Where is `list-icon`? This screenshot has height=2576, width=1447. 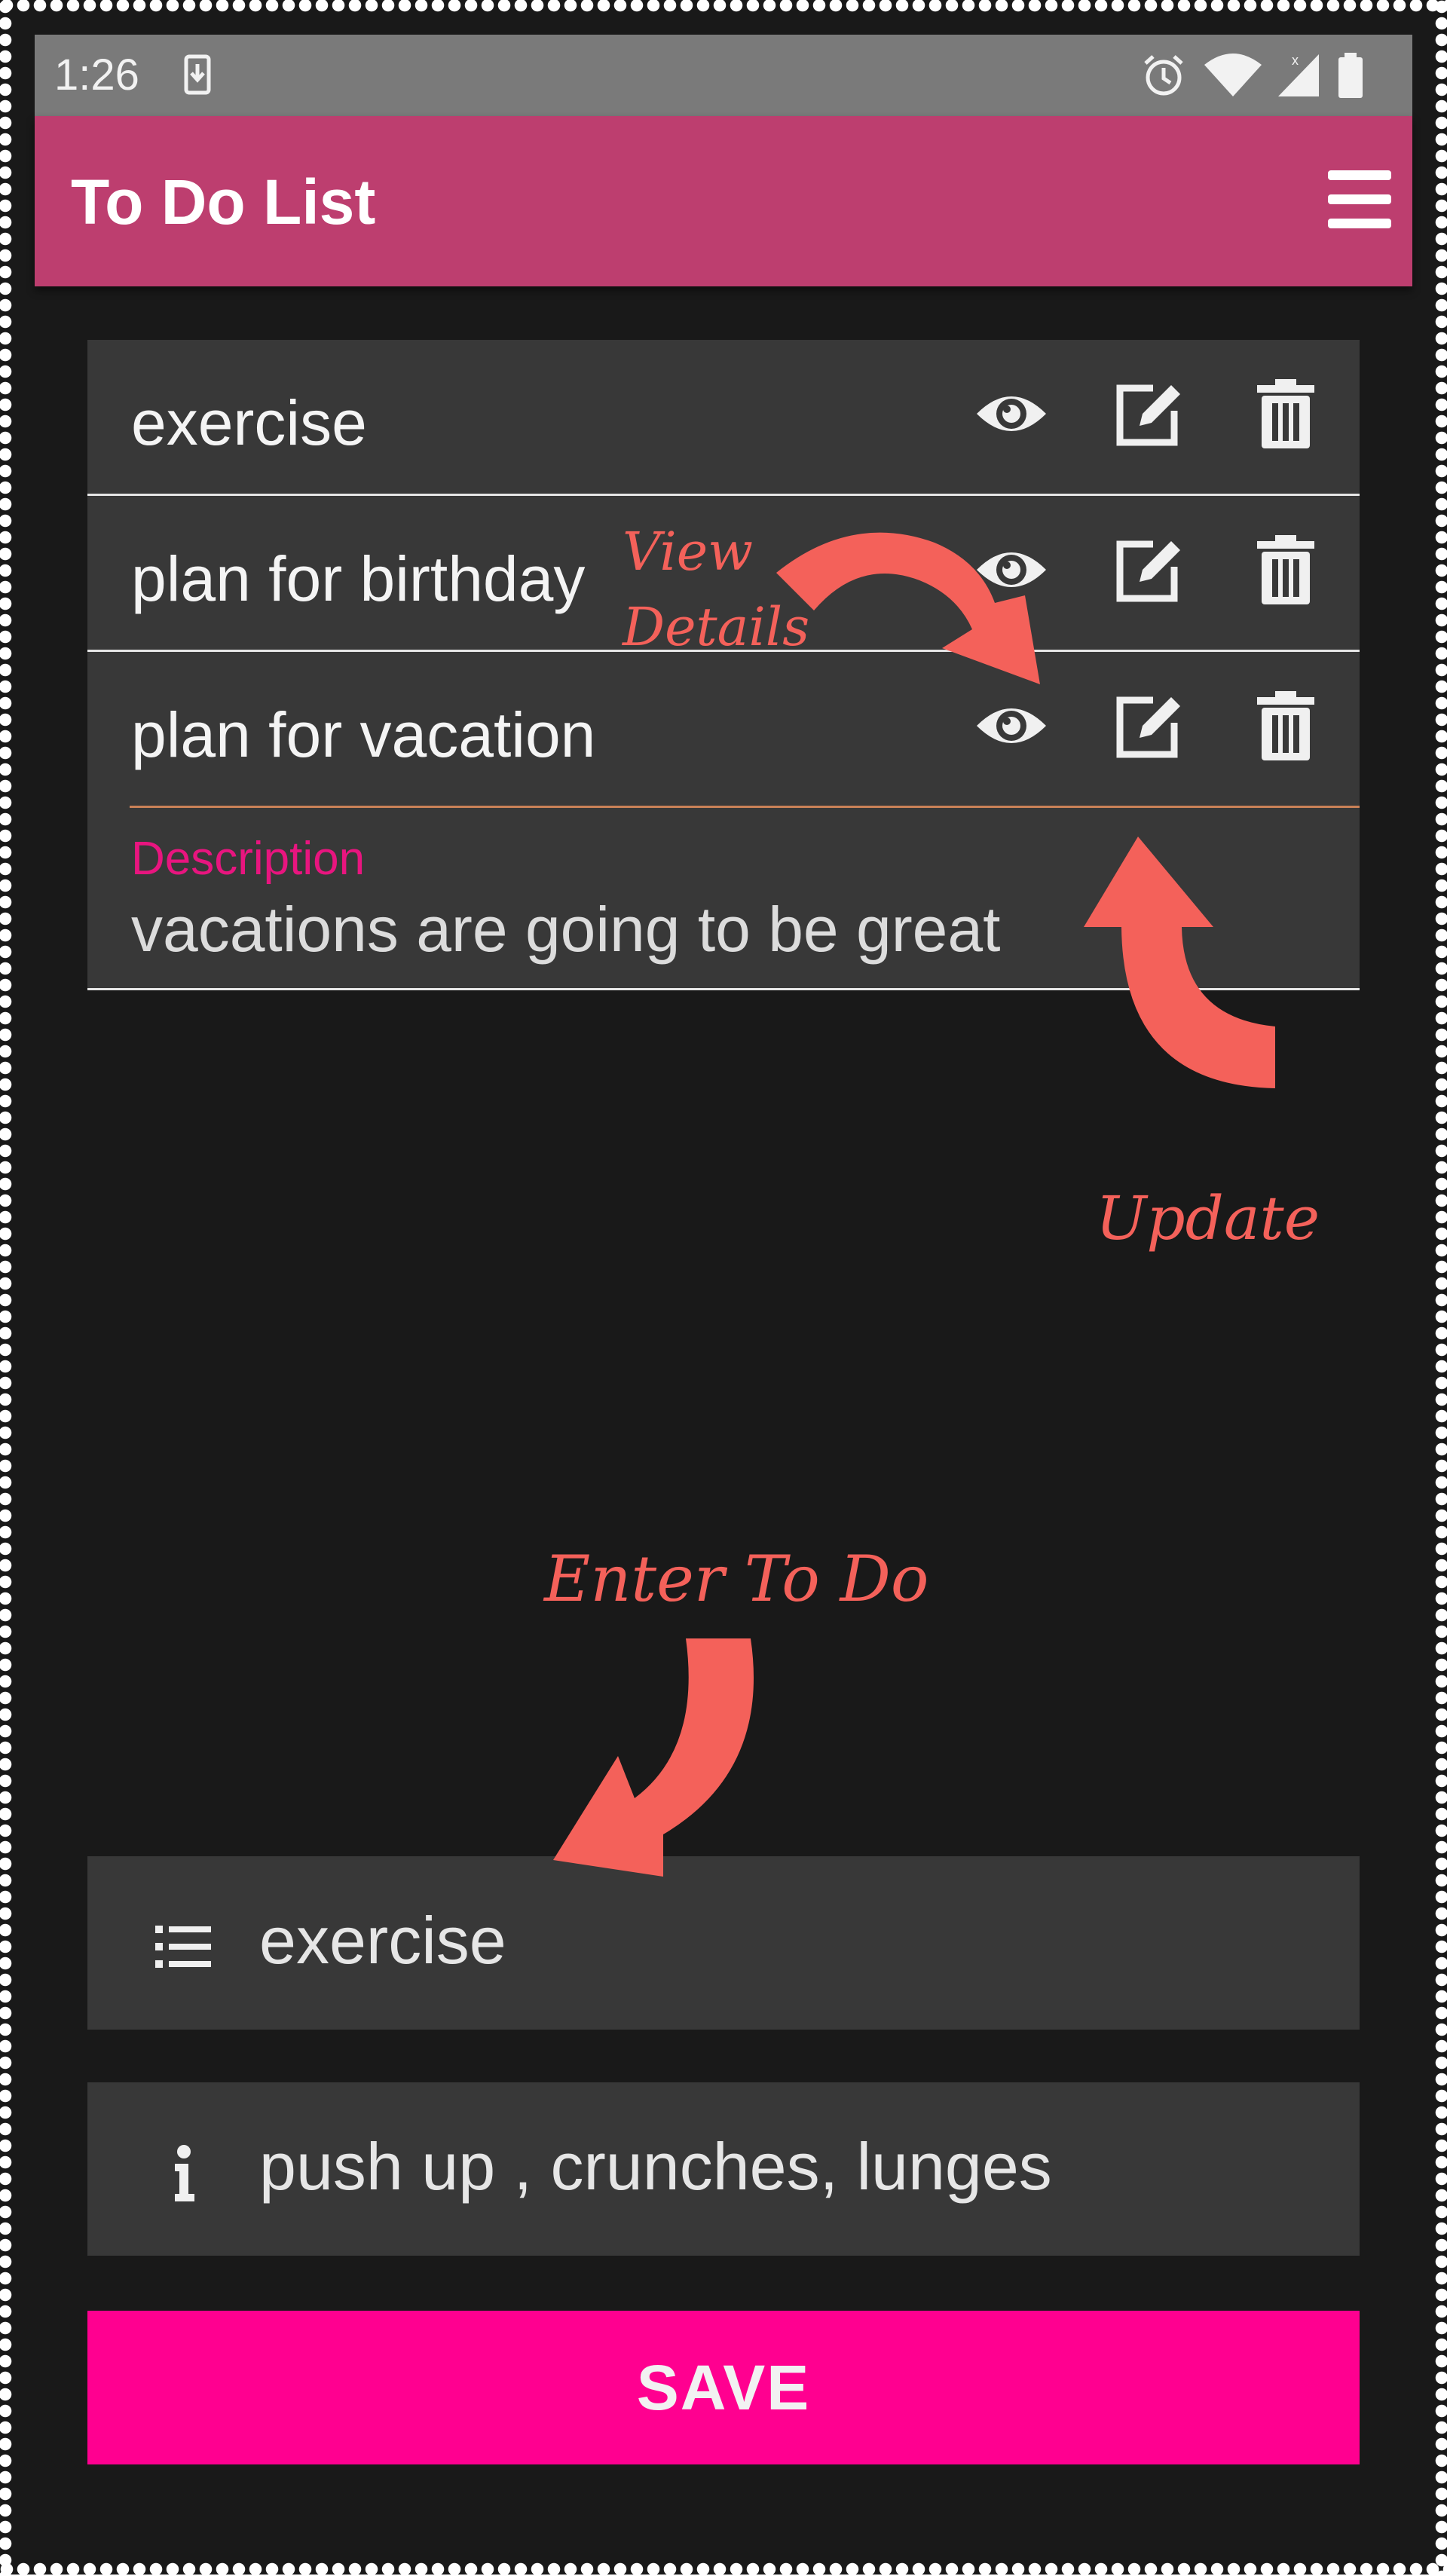 list-icon is located at coordinates (183, 1947).